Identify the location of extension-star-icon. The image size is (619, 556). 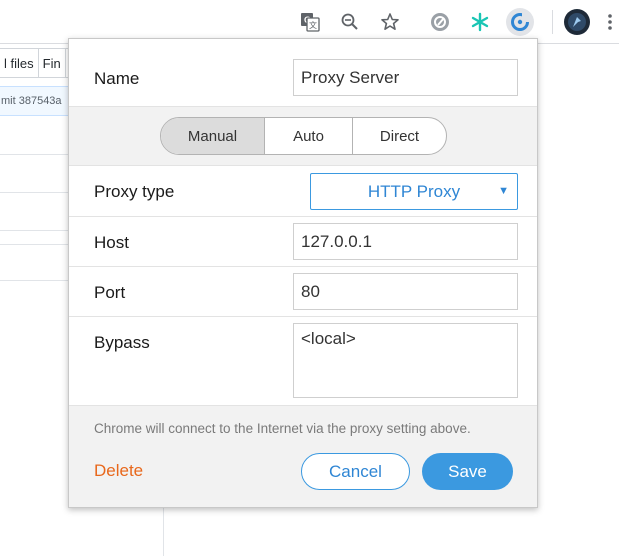
(480, 22).